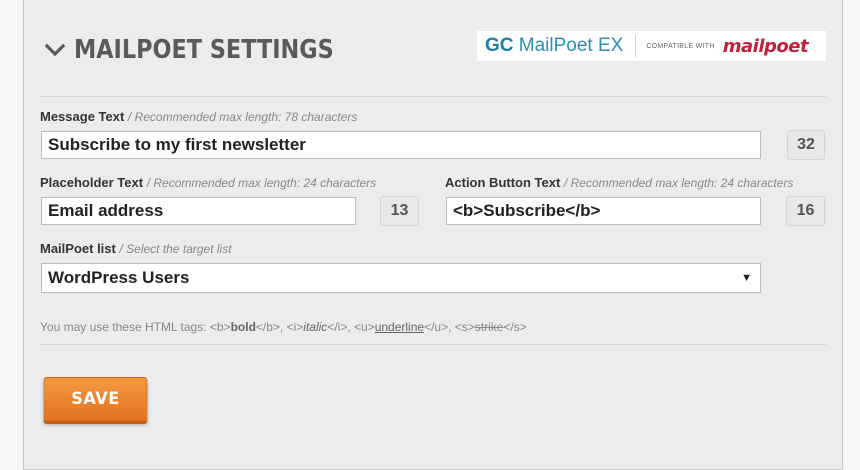  Describe the element at coordinates (636, 46) in the screenshot. I see `logo-divider` at that location.